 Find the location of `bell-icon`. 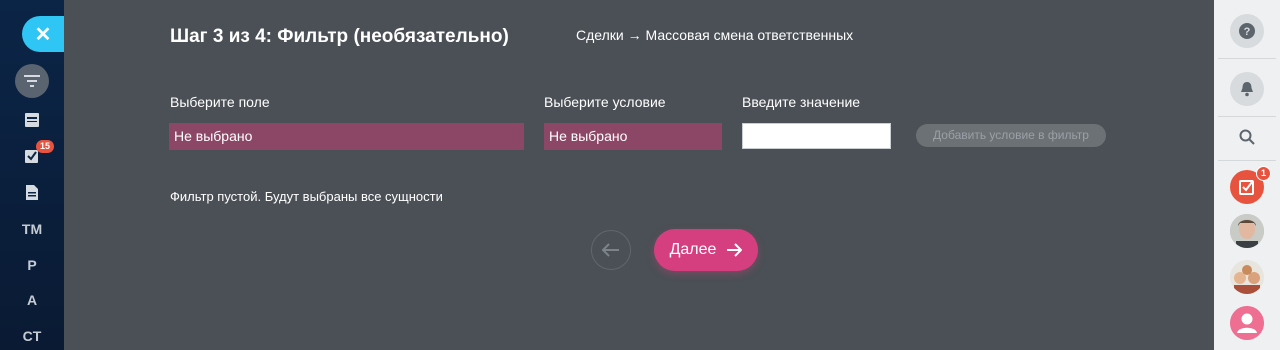

bell-icon is located at coordinates (1247, 89).